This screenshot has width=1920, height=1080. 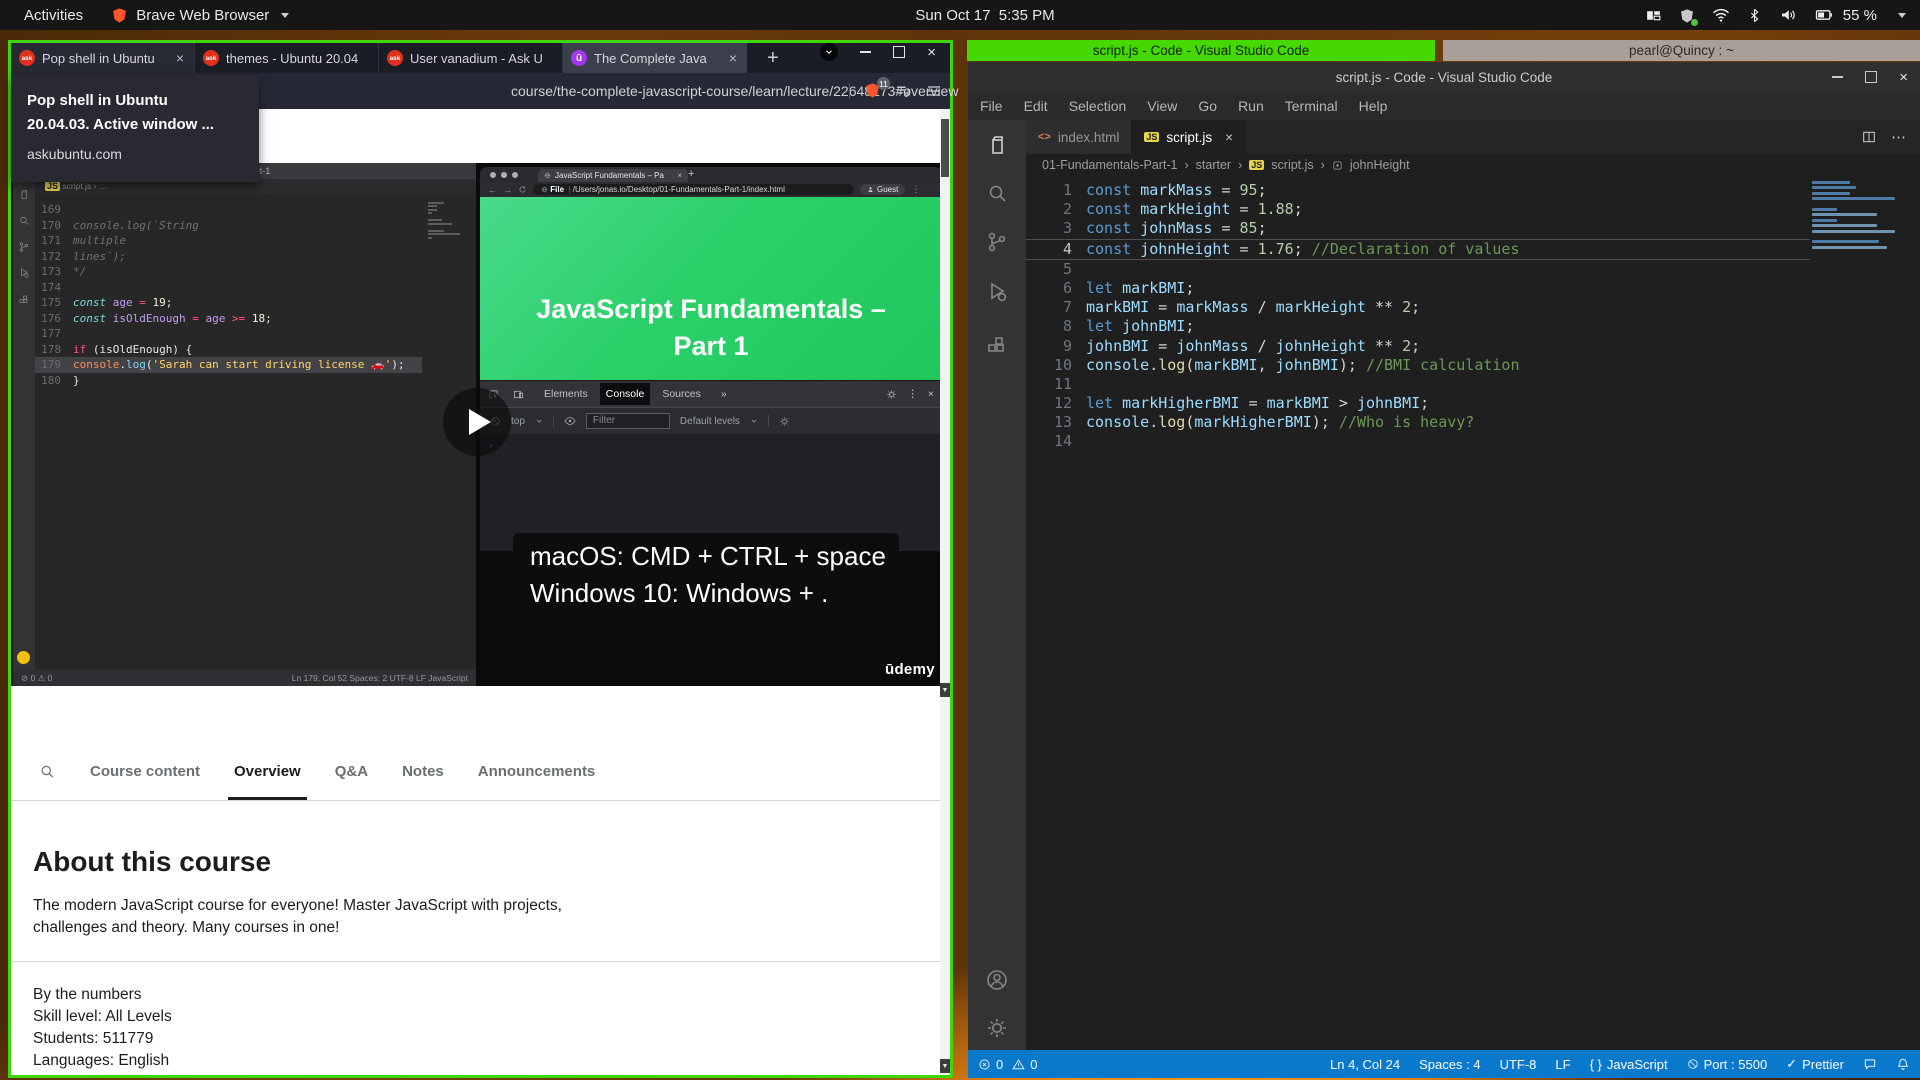 I want to click on status-item: UTF-8, so click(x=1518, y=1064).